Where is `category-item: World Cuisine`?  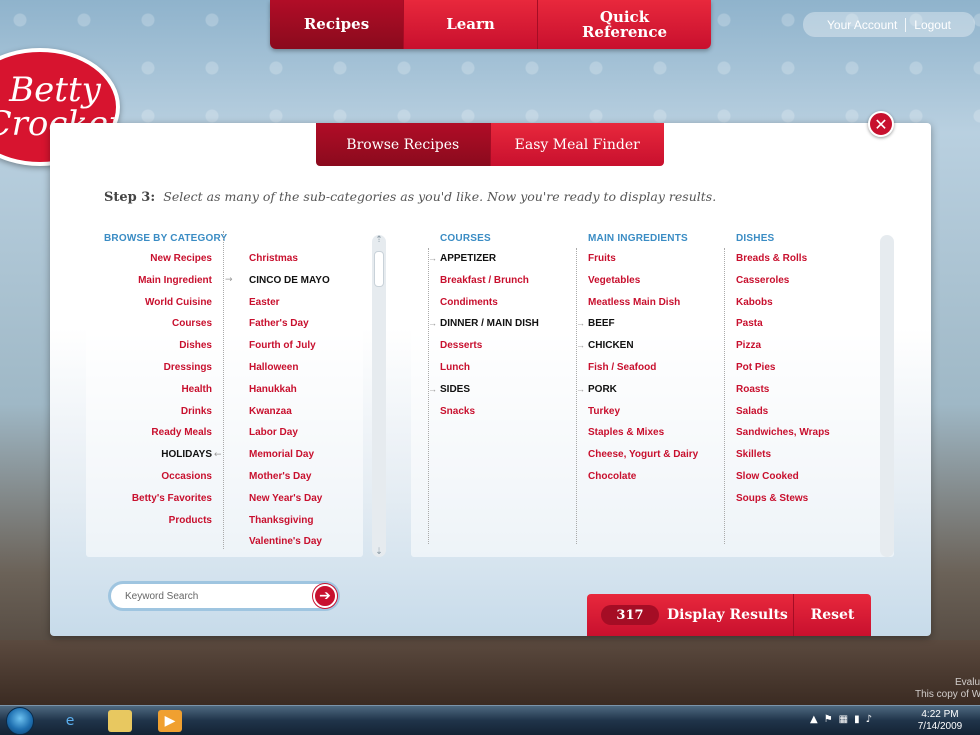
category-item: World Cuisine is located at coordinates (158, 303).